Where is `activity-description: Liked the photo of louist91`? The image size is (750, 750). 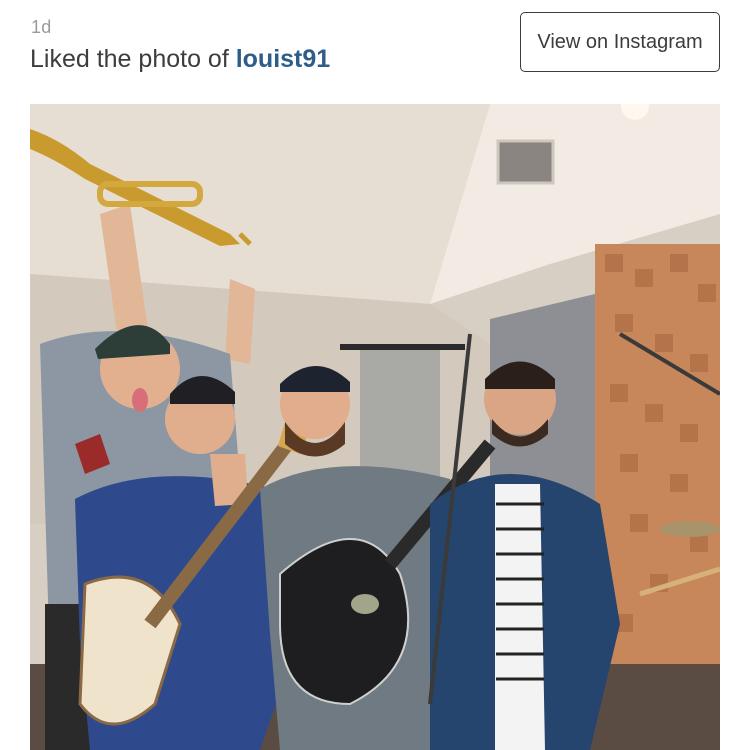
activity-description: Liked the photo of louist91 is located at coordinates (180, 59).